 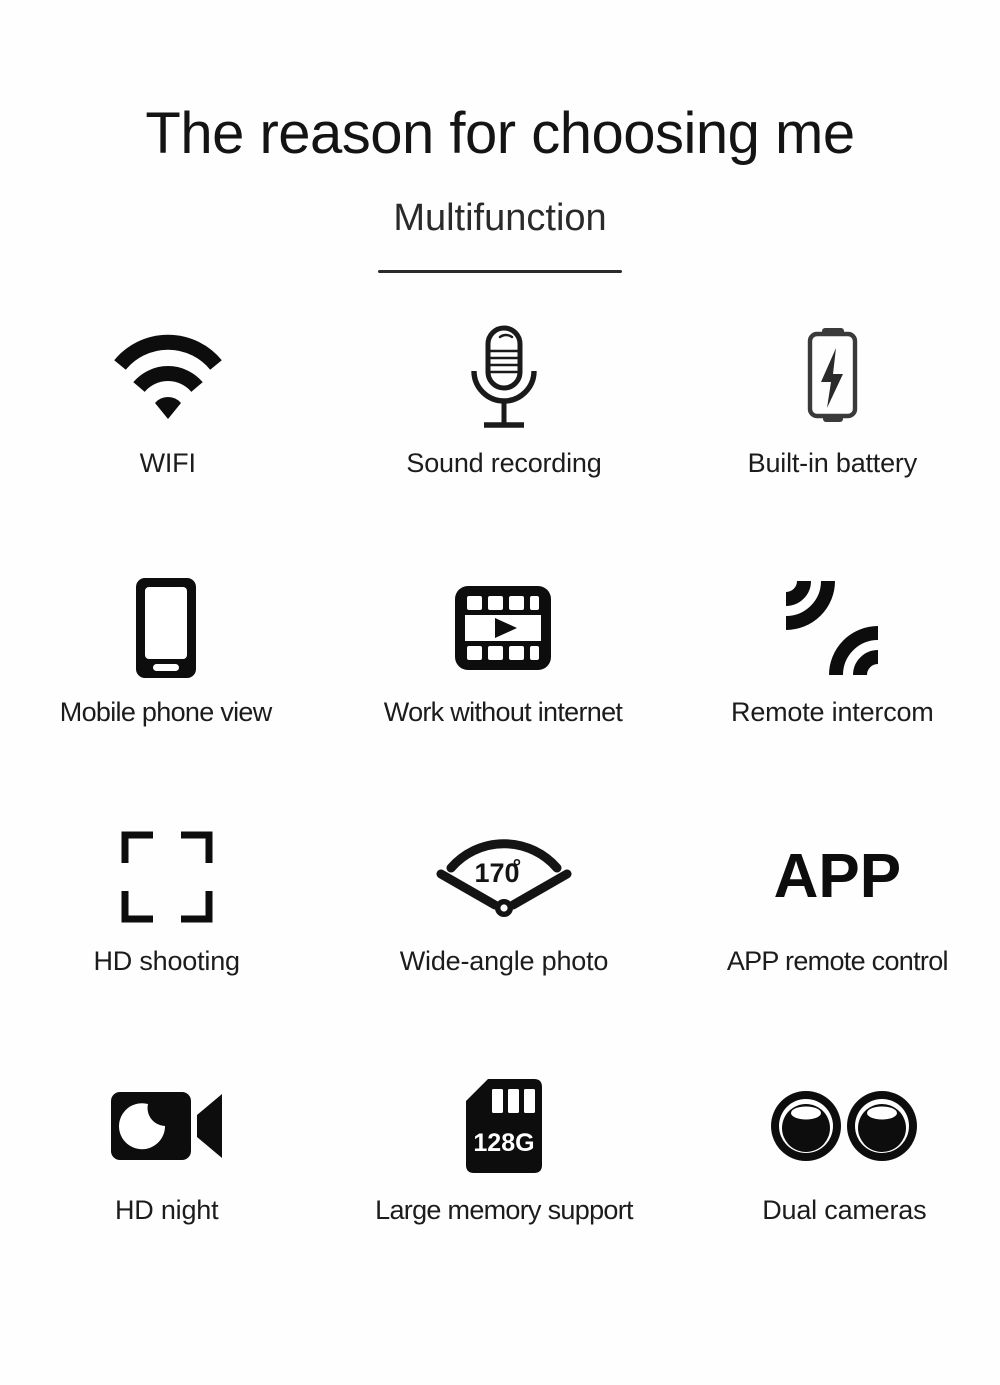 What do you see at coordinates (166, 693) in the screenshot?
I see `feature-item-mobile-phone-view: Mobile phone view` at bounding box center [166, 693].